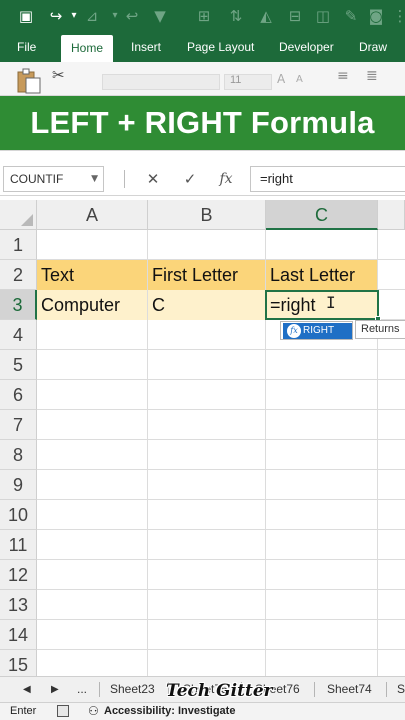 The width and height of the screenshot is (405, 720). I want to click on font-size-box: 11, so click(248, 82).